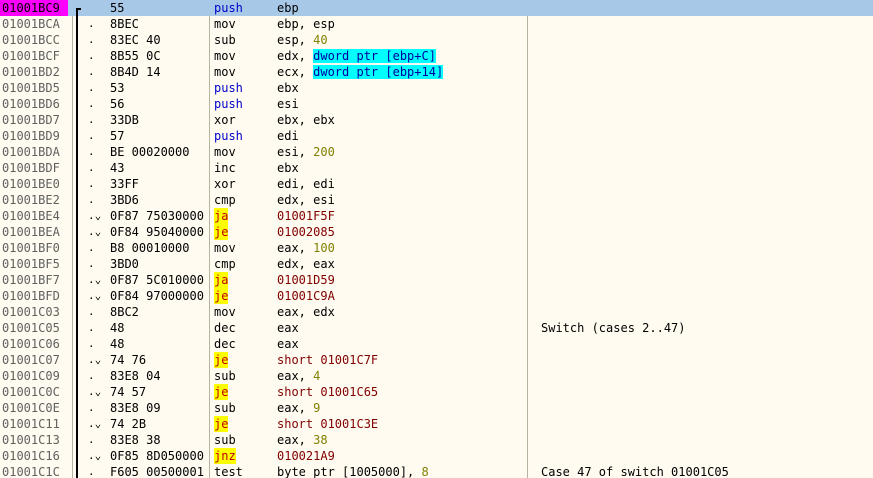 The height and width of the screenshot is (478, 873). What do you see at coordinates (295, 72) in the screenshot?
I see `operand-reg: ecx,` at bounding box center [295, 72].